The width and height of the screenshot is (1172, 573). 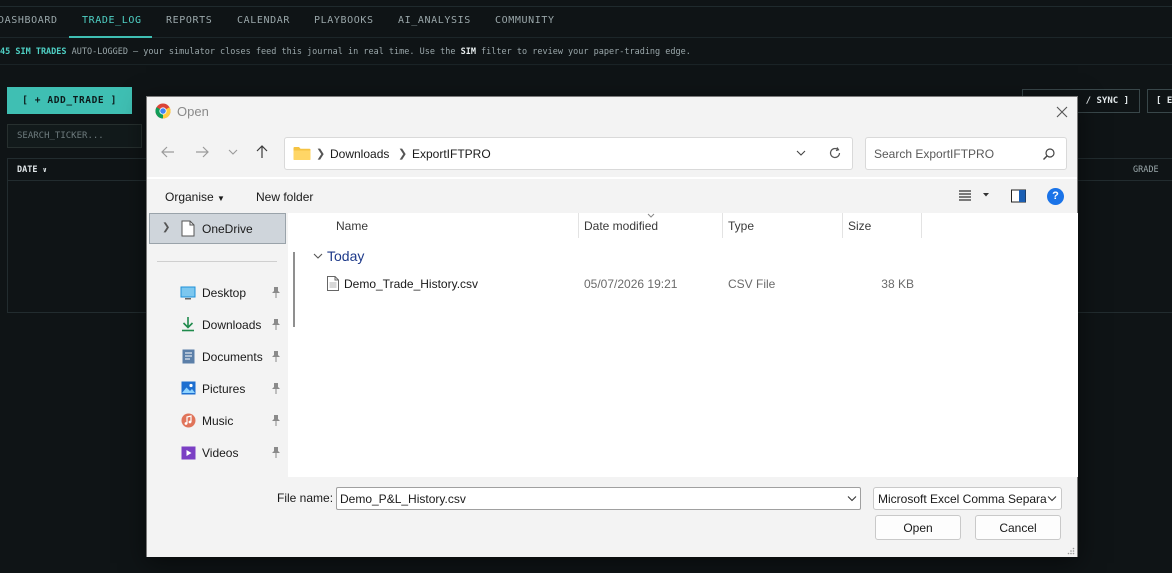 I want to click on sort-indicator-icon, so click(x=651, y=215).